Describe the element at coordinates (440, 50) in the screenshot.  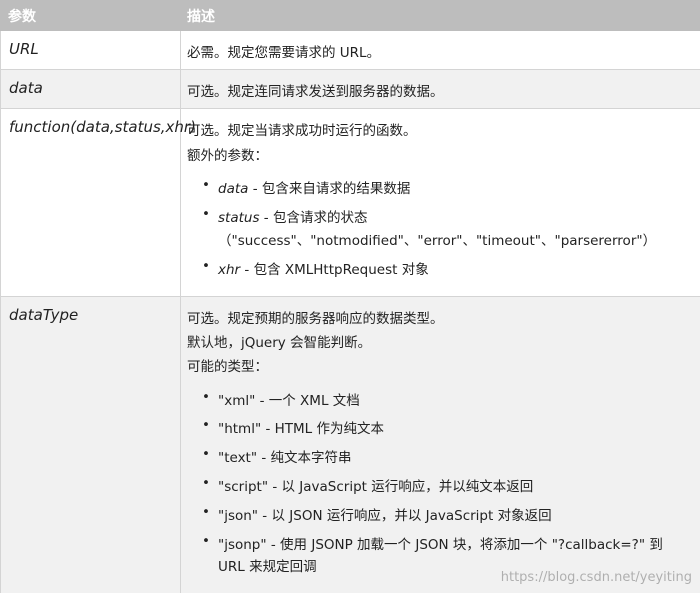
I see `desc-cell: 必需。规定您需要请求的 URL。` at that location.